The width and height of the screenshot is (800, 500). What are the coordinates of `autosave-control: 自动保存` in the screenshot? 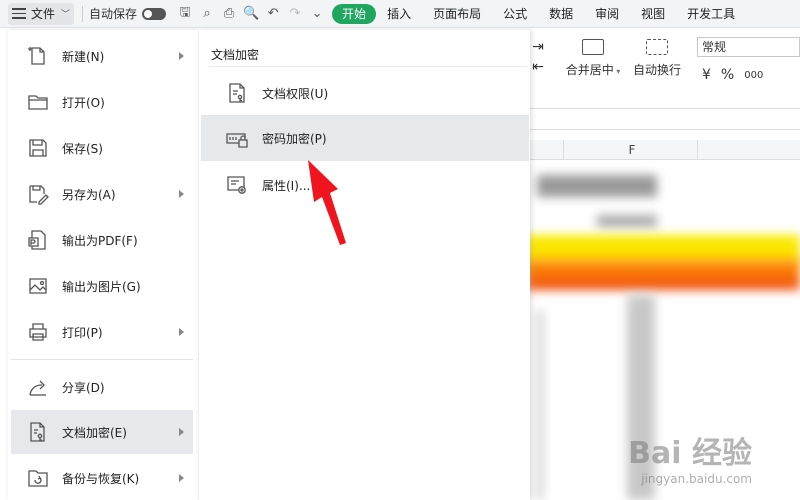 It's located at (128, 13).